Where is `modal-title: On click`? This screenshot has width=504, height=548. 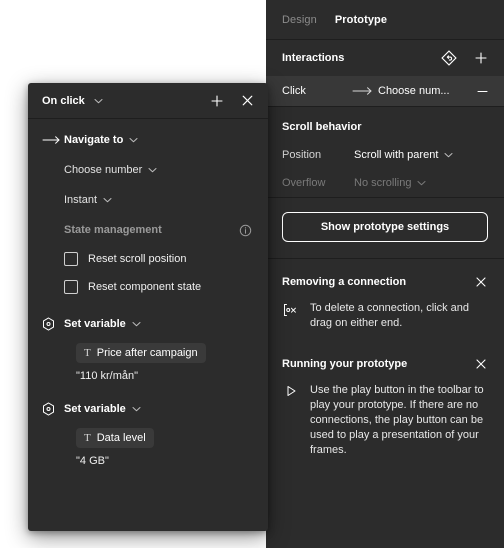
modal-title: On click is located at coordinates (72, 101).